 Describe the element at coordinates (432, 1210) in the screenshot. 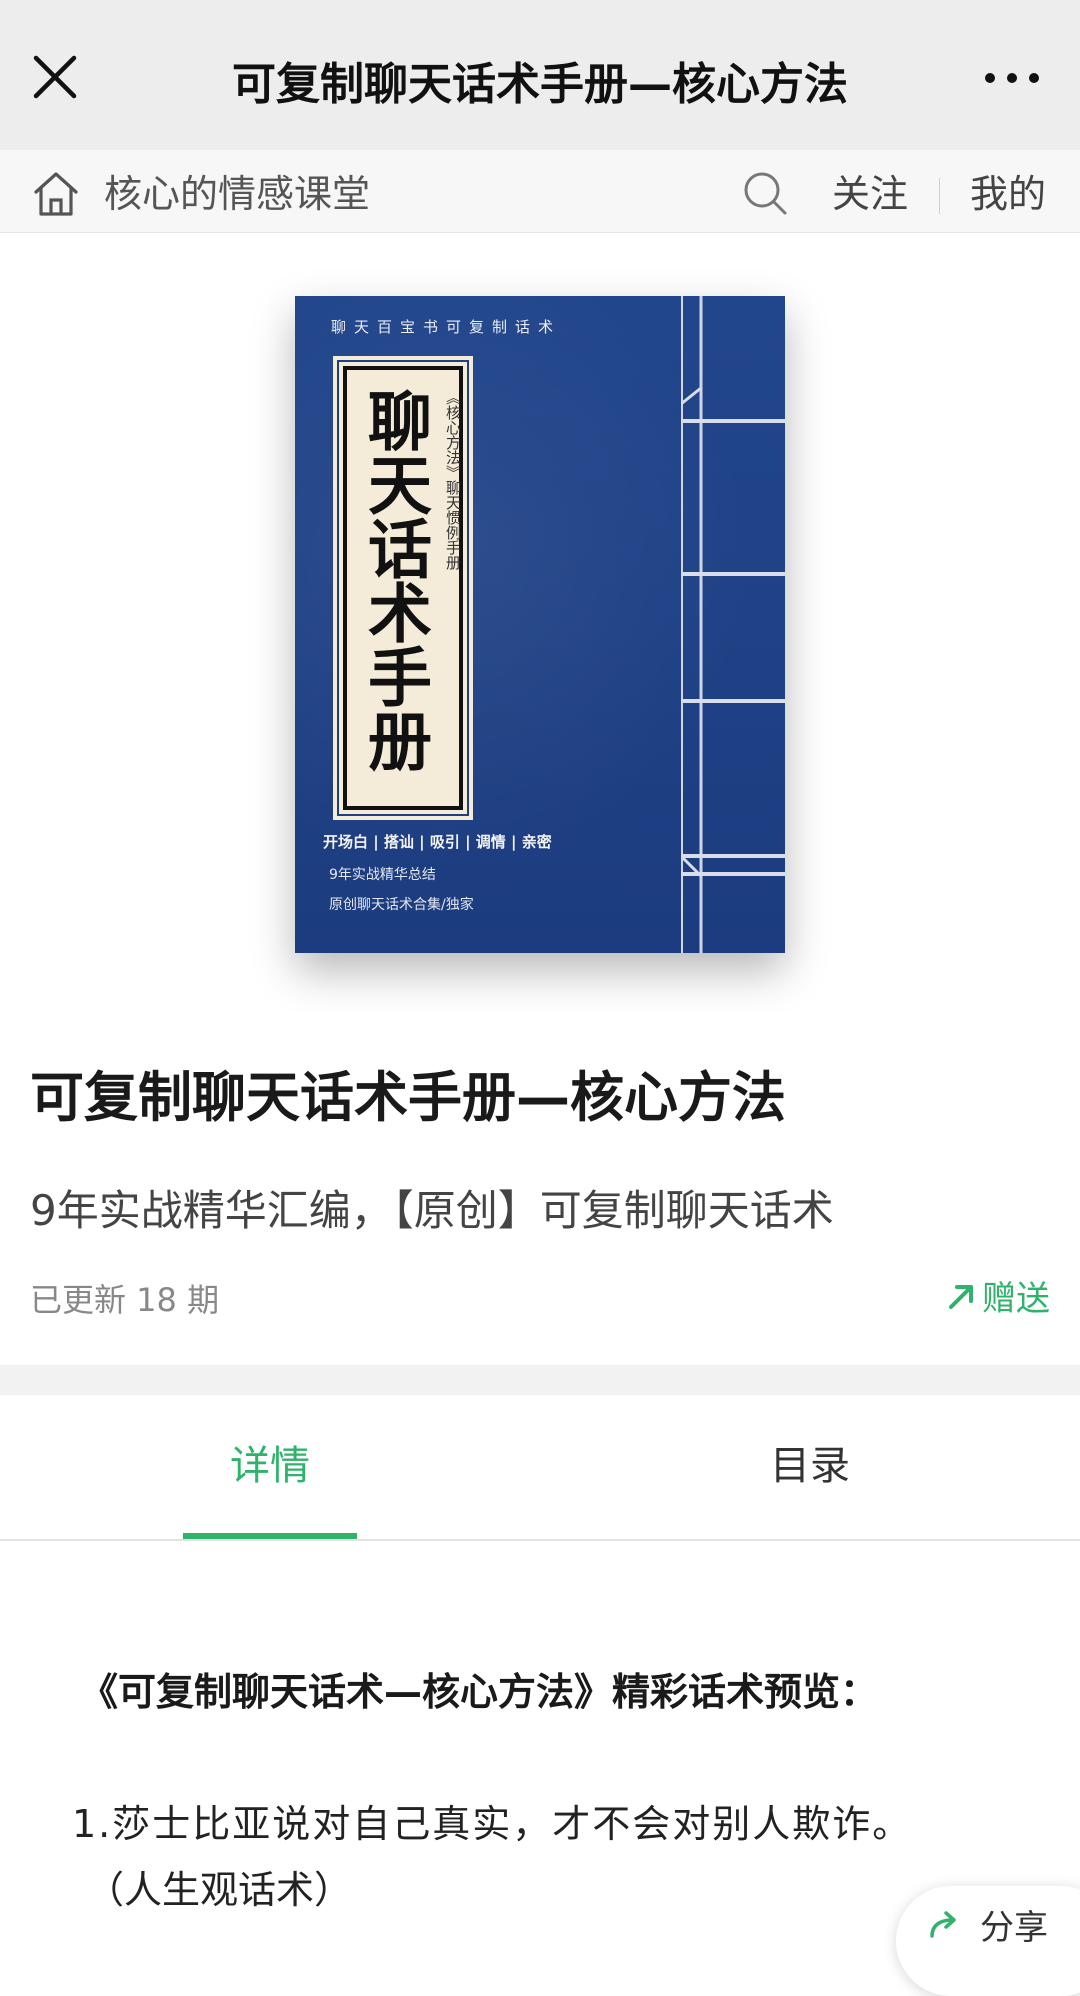

I see `course-subtitle: 9年实战精华汇编，【原创】可复制聊天话术` at that location.